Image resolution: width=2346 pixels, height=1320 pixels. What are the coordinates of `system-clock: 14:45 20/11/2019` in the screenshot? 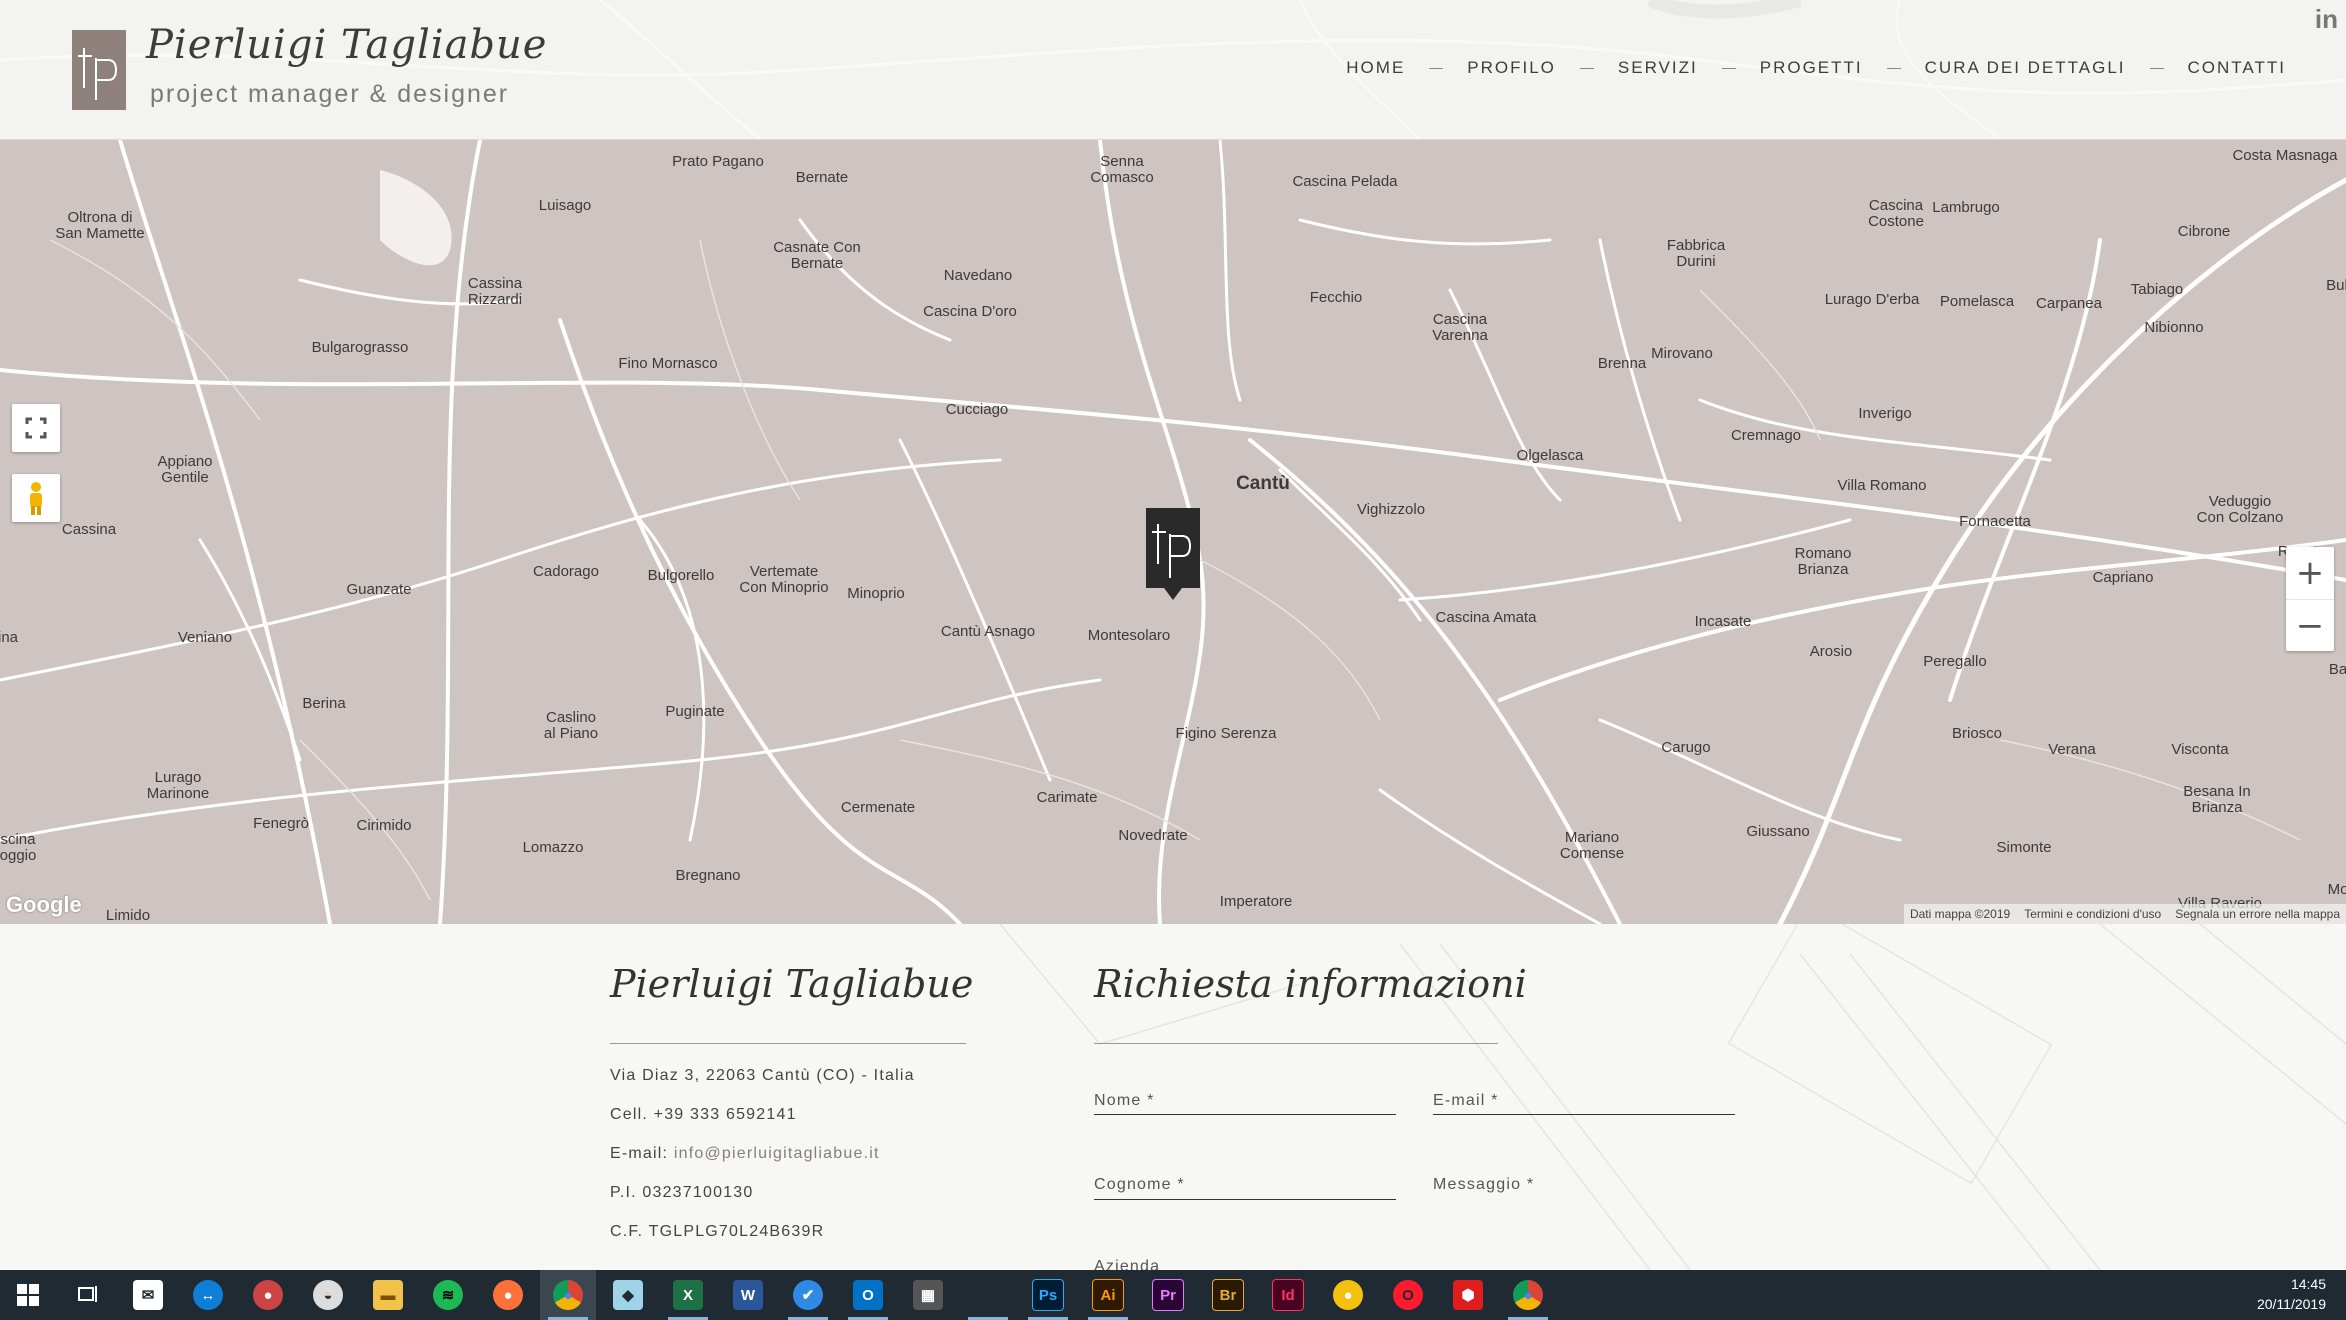 It's located at (2291, 1294).